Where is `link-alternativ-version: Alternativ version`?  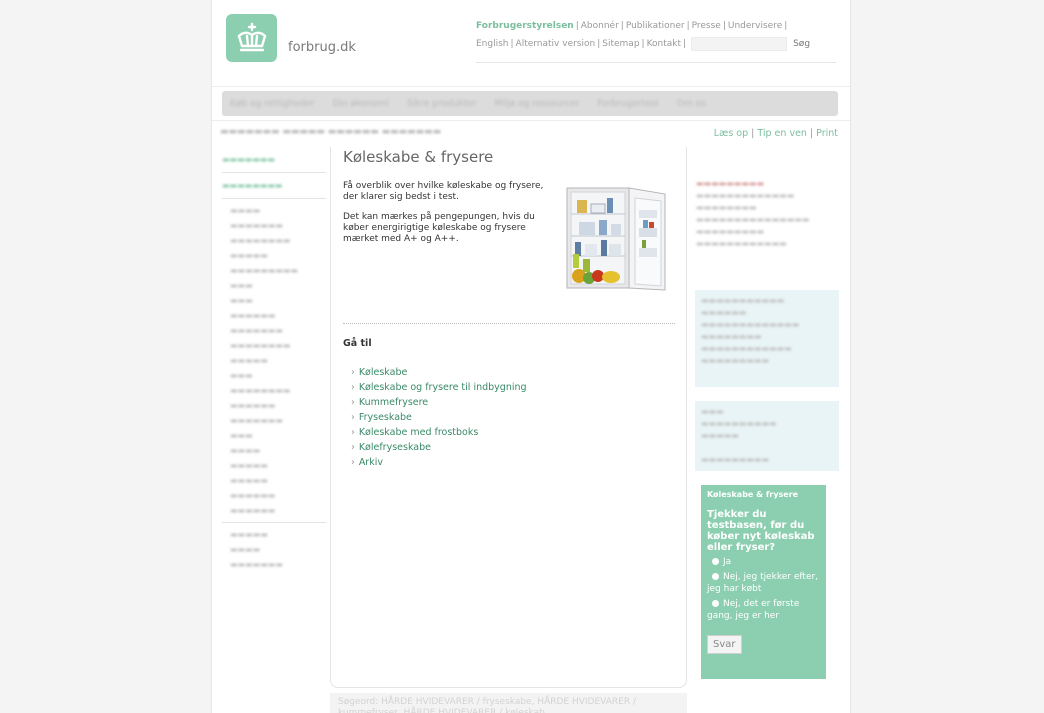
link-alternativ-version: Alternativ version is located at coordinates (556, 44).